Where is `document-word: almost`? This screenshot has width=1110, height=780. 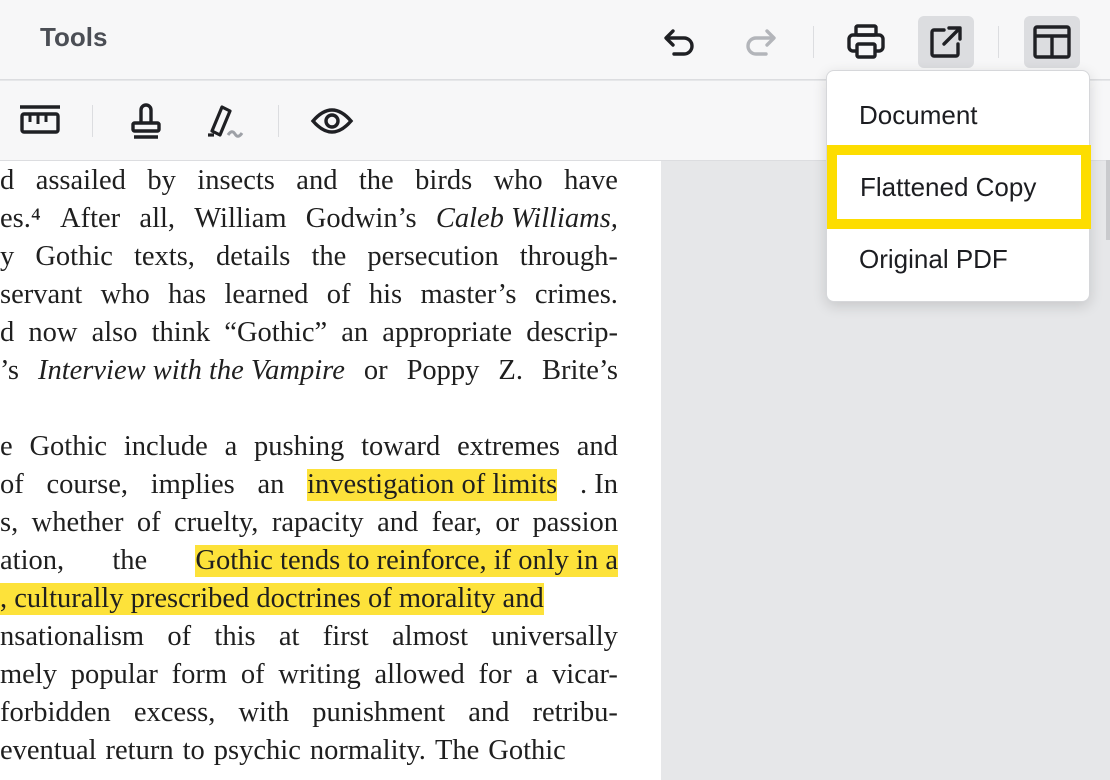
document-word: almost is located at coordinates (430, 636).